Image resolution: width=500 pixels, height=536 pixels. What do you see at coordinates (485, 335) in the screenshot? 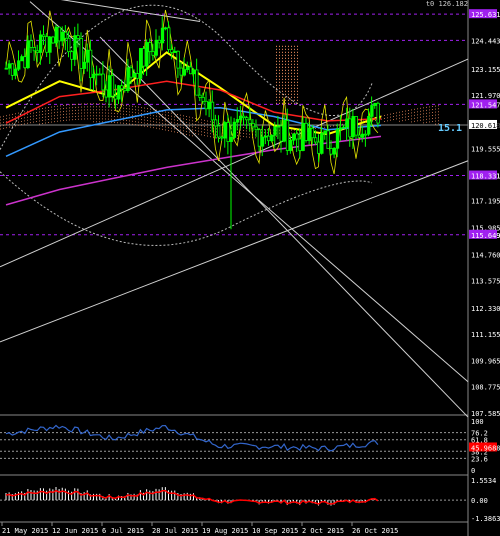
I see `price-axis-label: 111.155` at bounding box center [485, 335].